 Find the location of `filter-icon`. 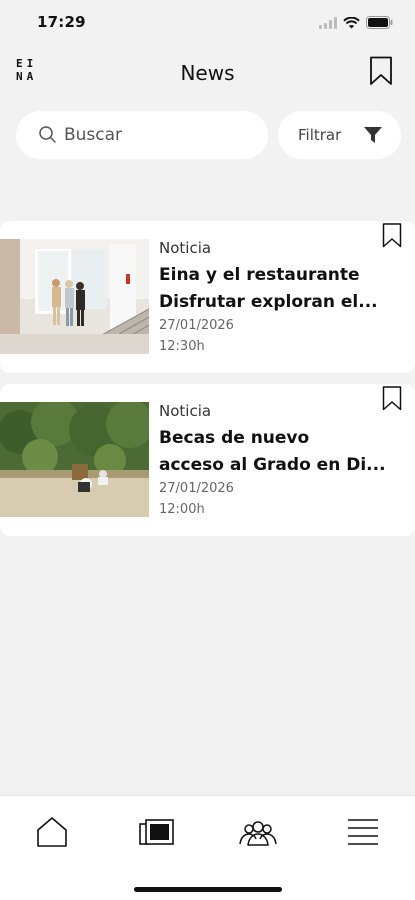

filter-icon is located at coordinates (373, 137).